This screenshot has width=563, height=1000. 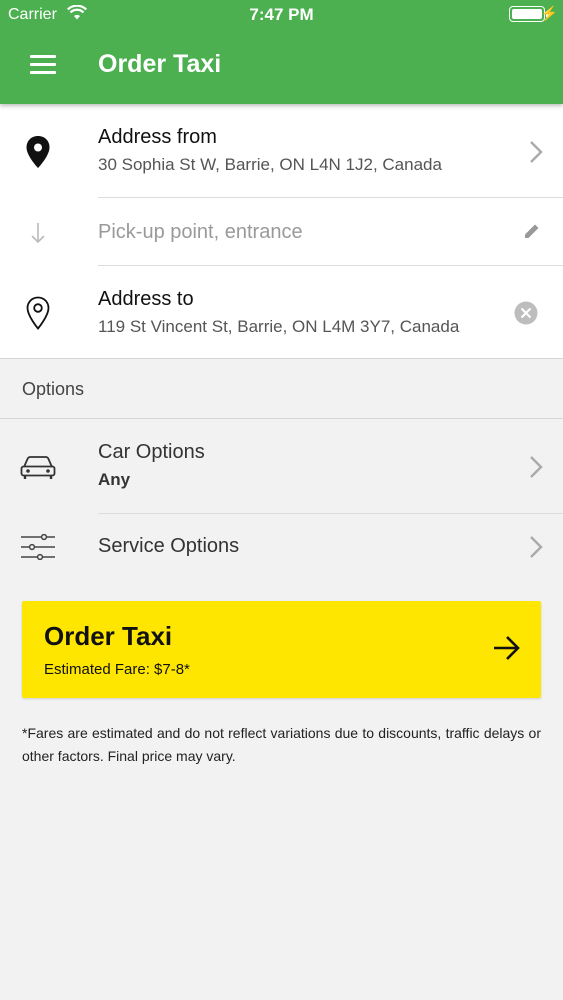 I want to click on pickup-point-row: Pick-up point, entrance, so click(x=281, y=232).